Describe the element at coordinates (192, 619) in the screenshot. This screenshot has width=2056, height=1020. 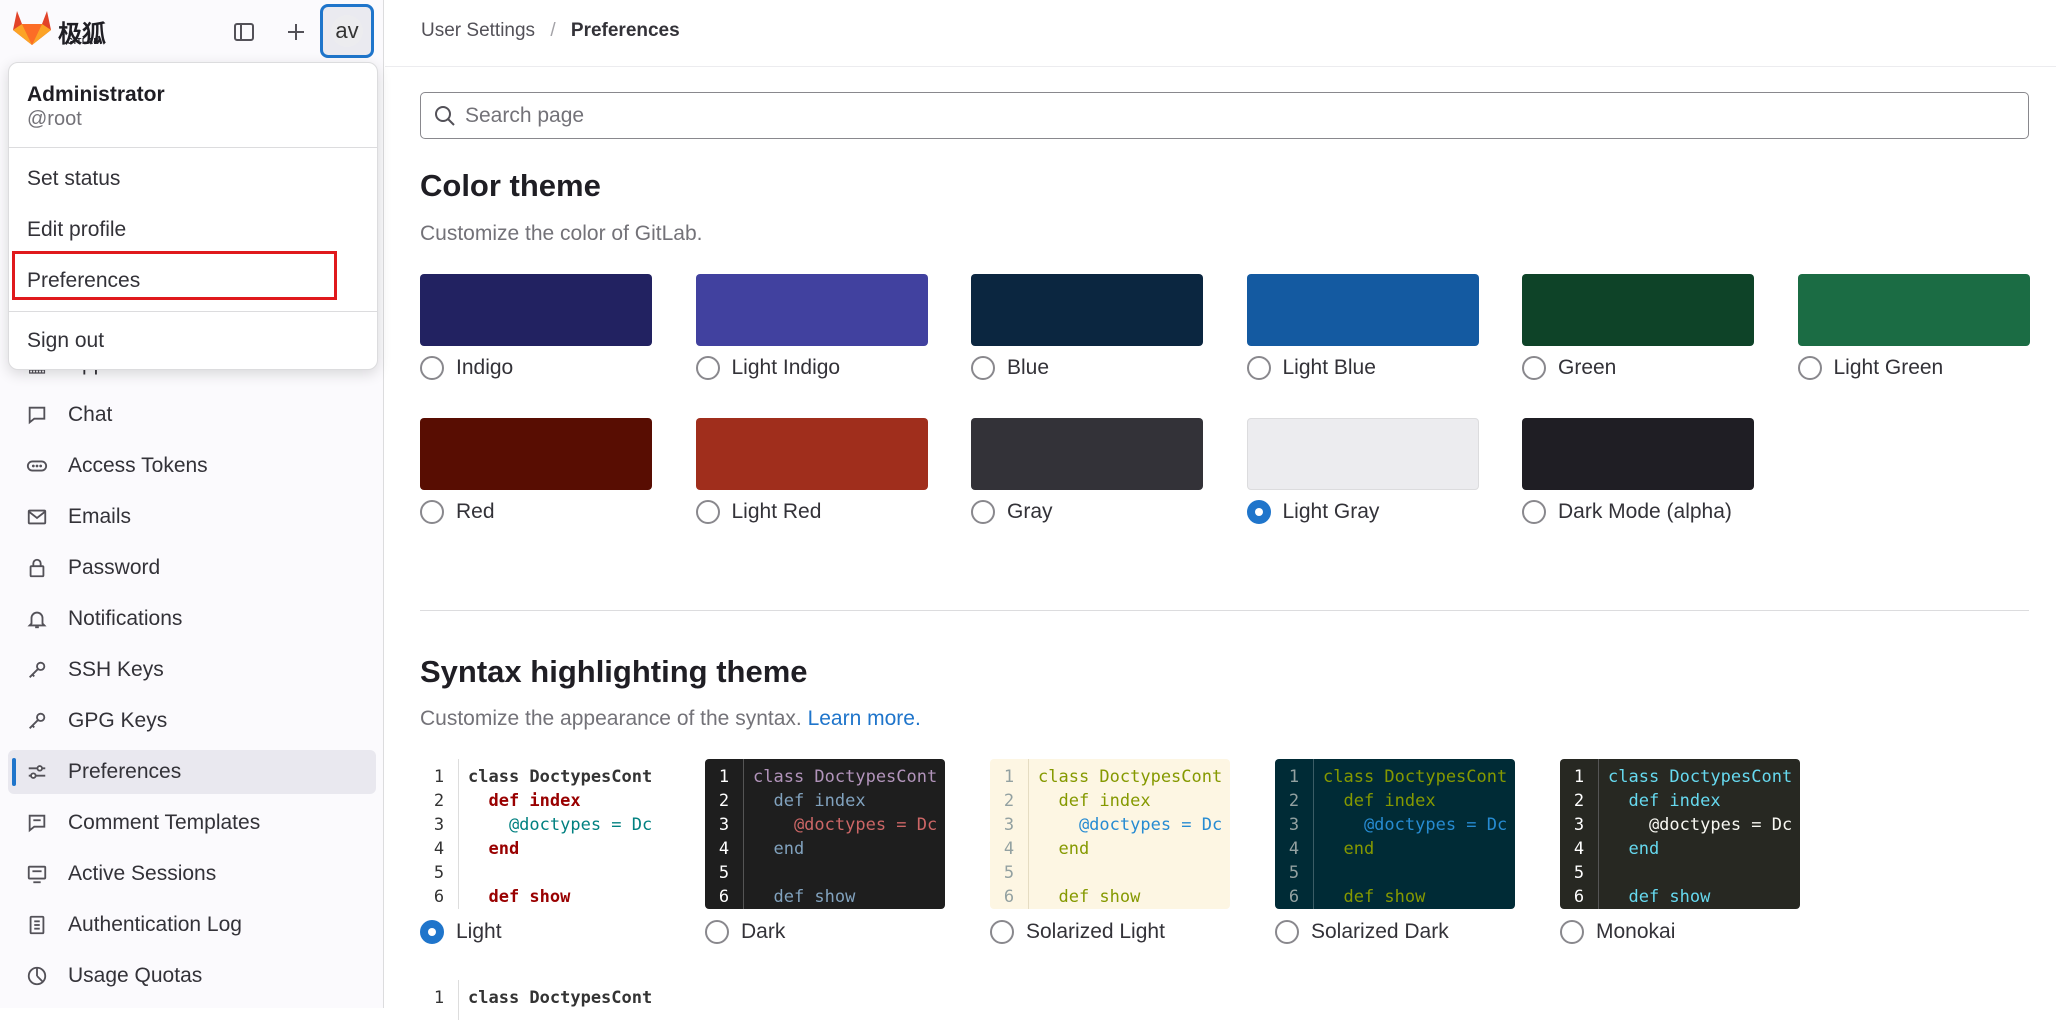
I see `sidebar-item-notifications: Notifications` at that location.